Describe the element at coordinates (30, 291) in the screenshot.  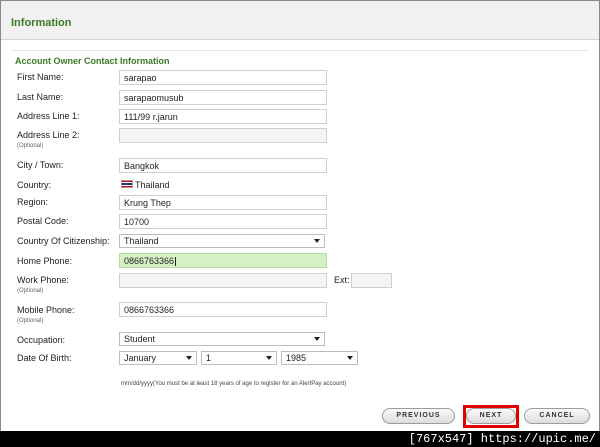
I see `work-phone-optional: (Optional)` at that location.